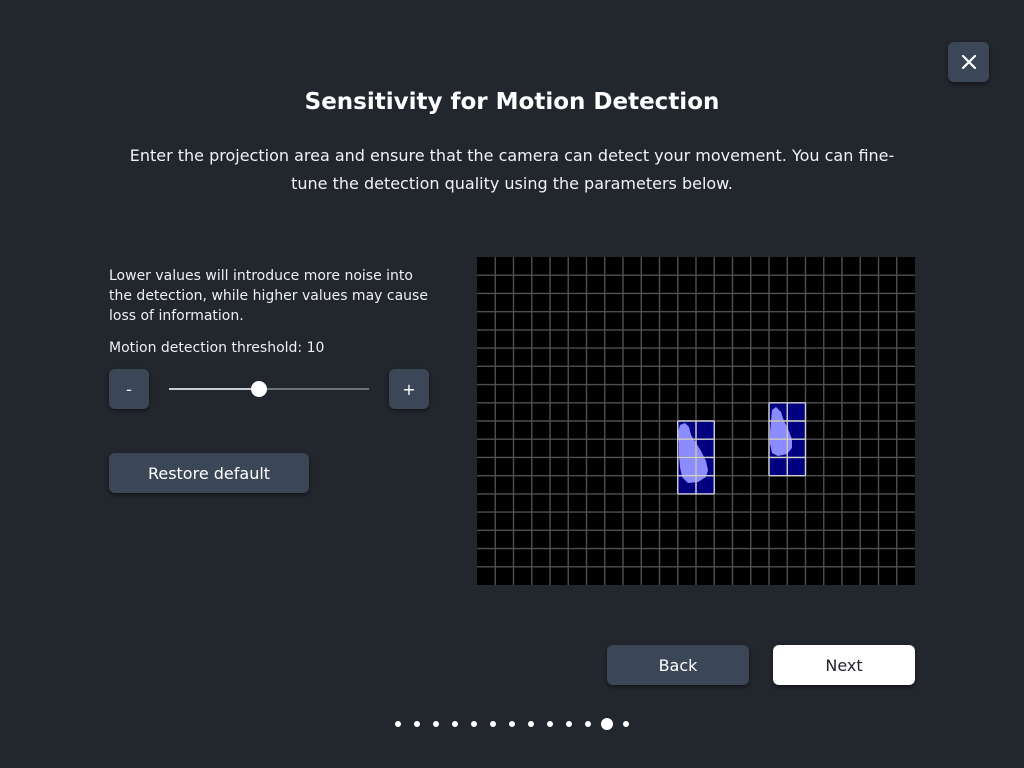 Image resolution: width=1024 pixels, height=768 pixels. Describe the element at coordinates (214, 389) in the screenshot. I see `slider-fill` at that location.